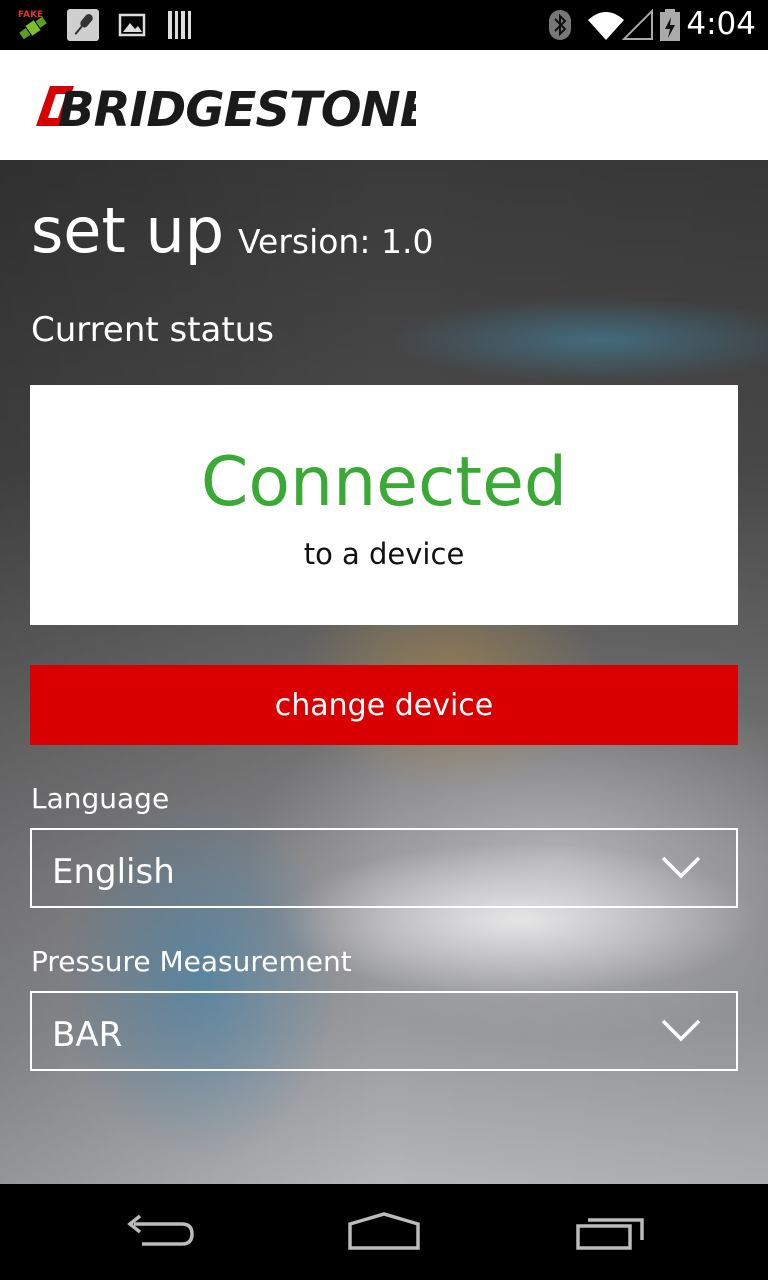  I want to click on page-title: set up, so click(128, 230).